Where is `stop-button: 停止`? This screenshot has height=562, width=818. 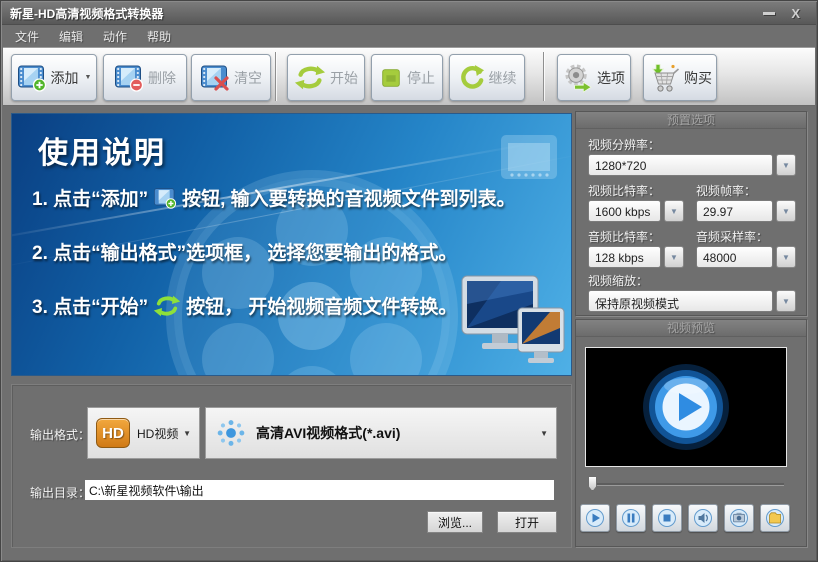 stop-button: 停止 is located at coordinates (407, 77).